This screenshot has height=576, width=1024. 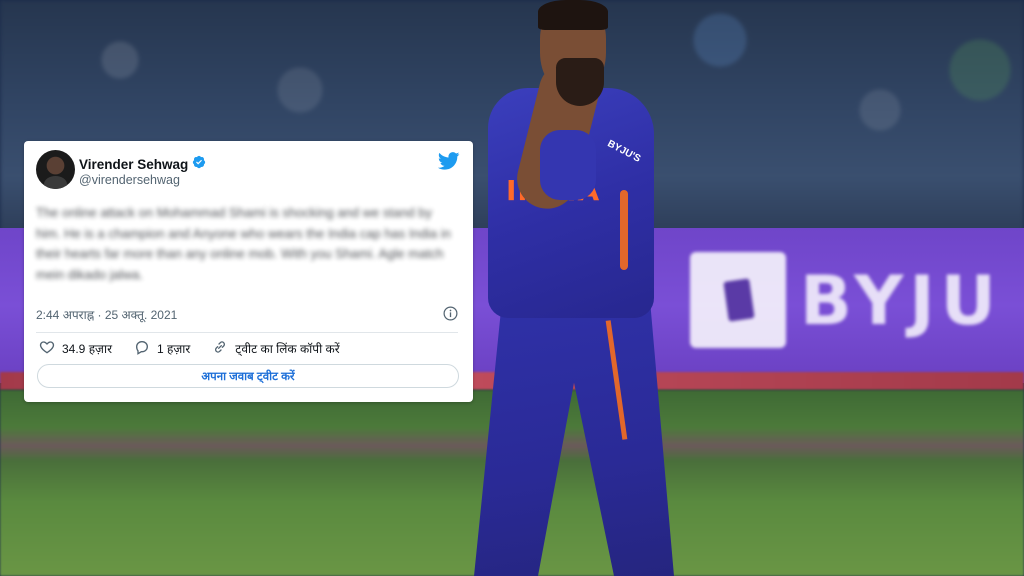 What do you see at coordinates (55, 169) in the screenshot?
I see `avatar` at bounding box center [55, 169].